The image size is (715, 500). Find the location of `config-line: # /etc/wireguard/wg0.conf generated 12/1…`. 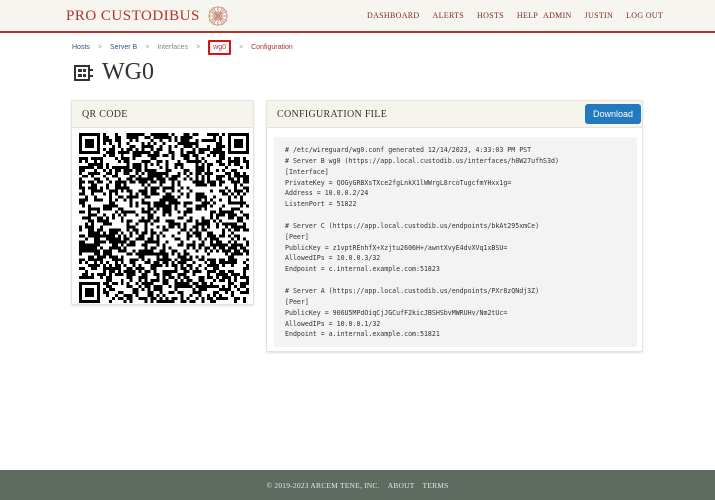

config-line: # /etc/wireguard/wg0.conf generated 12/1… is located at coordinates (408, 150).